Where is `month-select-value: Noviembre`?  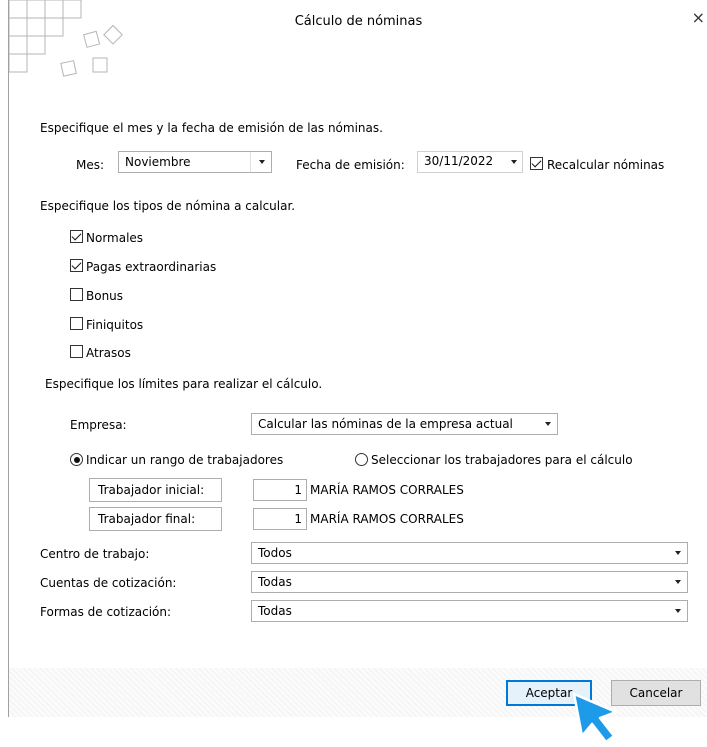
month-select-value: Noviembre is located at coordinates (158, 162).